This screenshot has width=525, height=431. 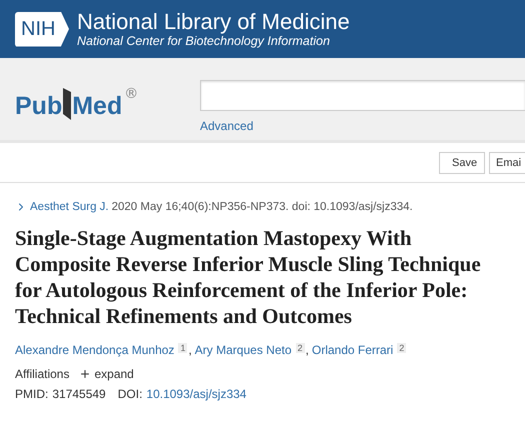 What do you see at coordinates (38, 106) in the screenshot?
I see `logo-text: Pub` at bounding box center [38, 106].